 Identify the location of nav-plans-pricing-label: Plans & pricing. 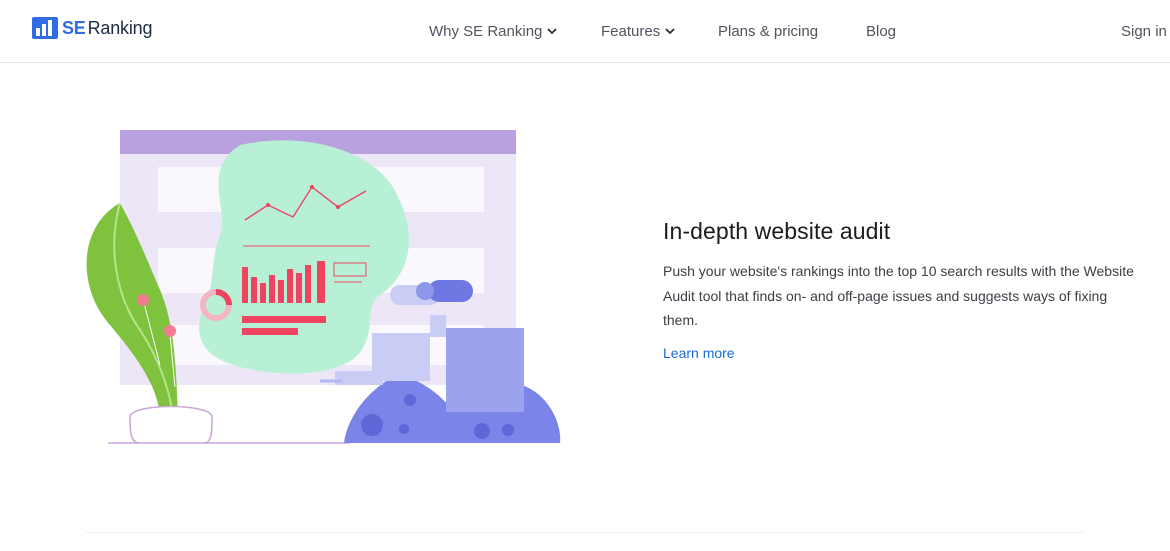
(768, 31).